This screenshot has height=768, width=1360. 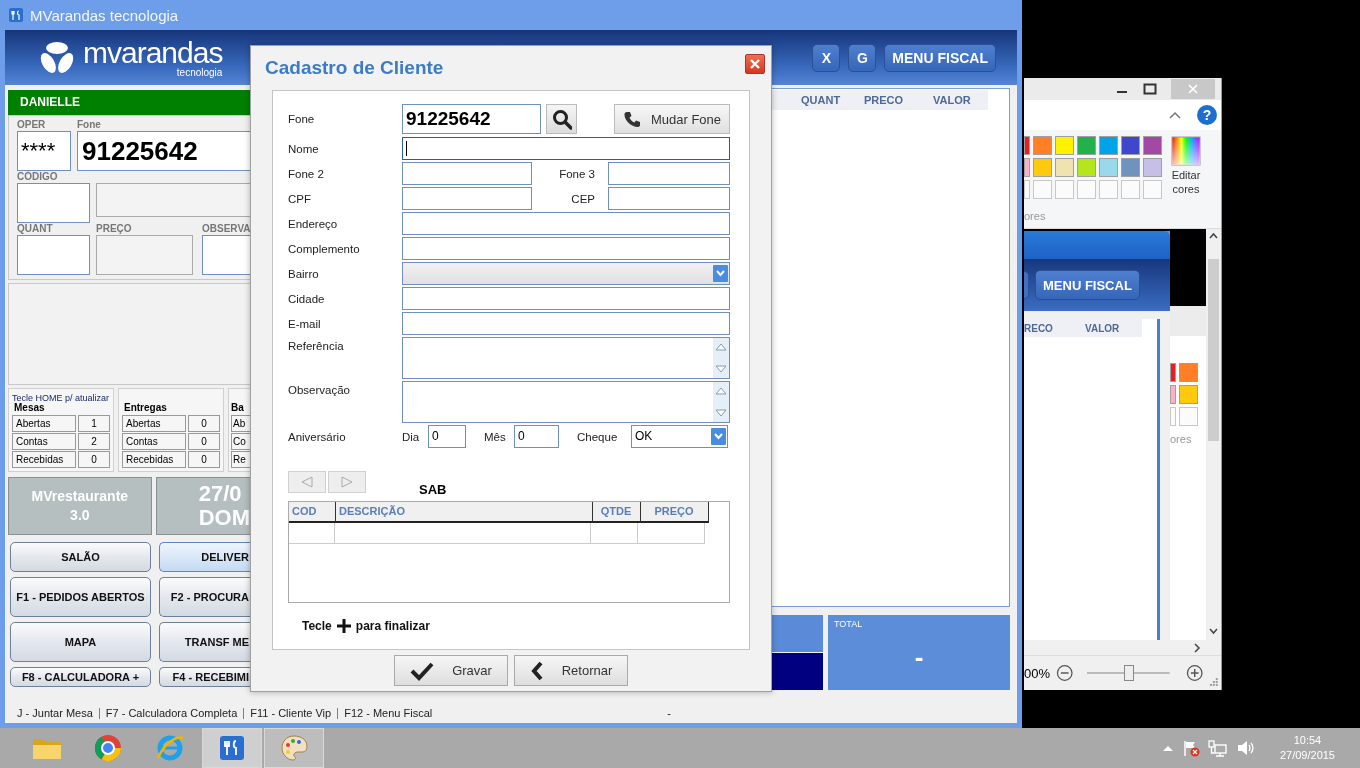 What do you see at coordinates (1128, 673) in the screenshot?
I see `slider-thumb` at bounding box center [1128, 673].